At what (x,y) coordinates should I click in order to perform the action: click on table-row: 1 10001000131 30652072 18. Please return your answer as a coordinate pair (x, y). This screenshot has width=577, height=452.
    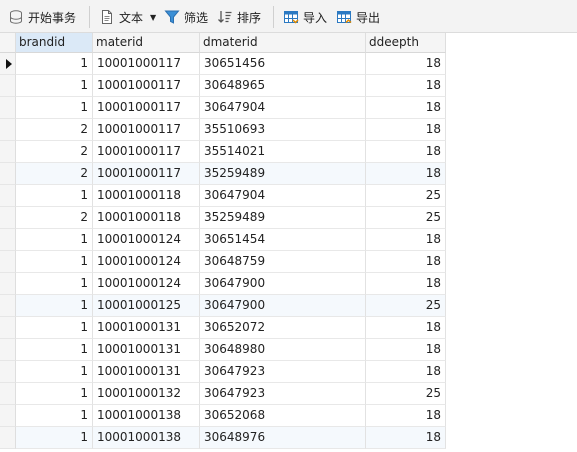
    Looking at the image, I should click on (223, 328).